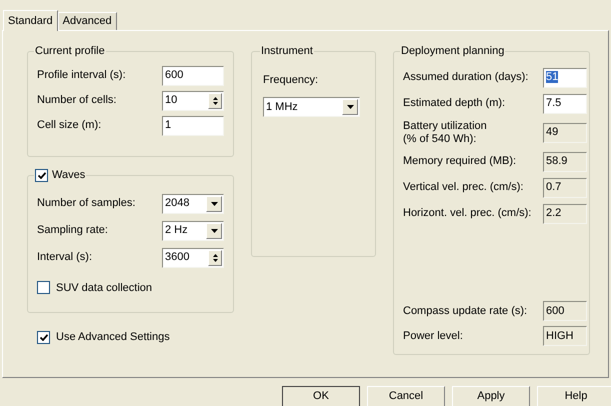 The width and height of the screenshot is (611, 406). I want to click on field-label: Assumed duration (days):, so click(465, 77).